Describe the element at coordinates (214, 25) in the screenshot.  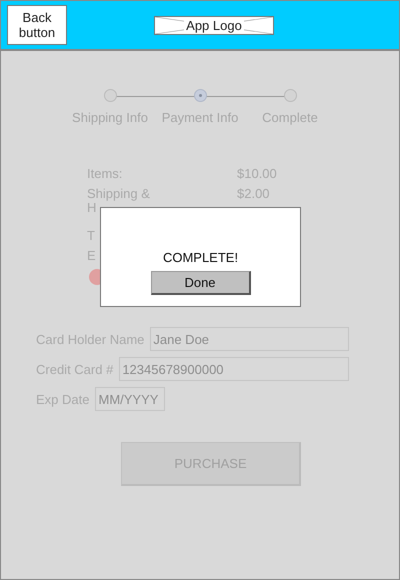
I see `app-logo: App Logo` at that location.